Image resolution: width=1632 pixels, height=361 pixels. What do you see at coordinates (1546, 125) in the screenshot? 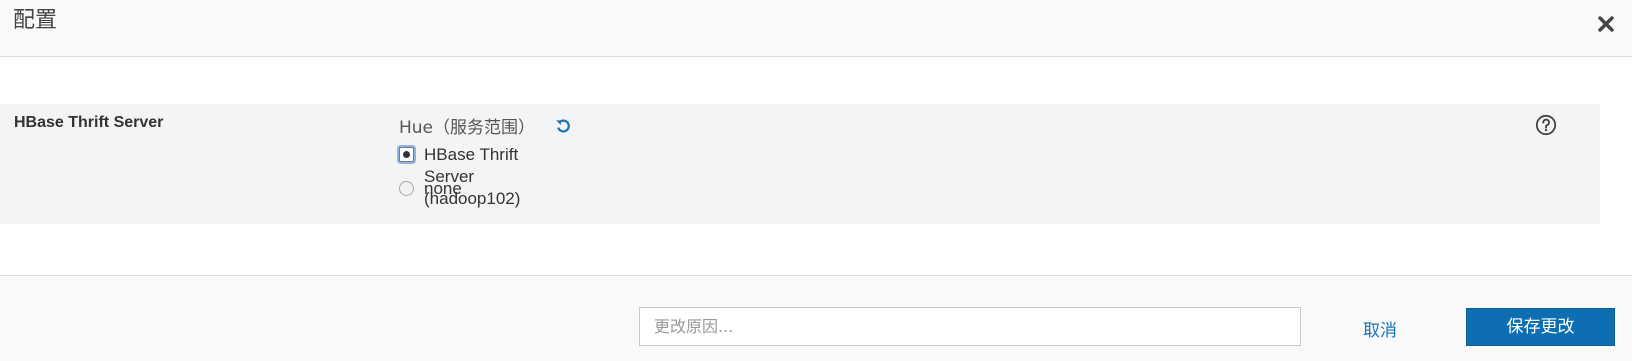
I see `help-icon` at bounding box center [1546, 125].